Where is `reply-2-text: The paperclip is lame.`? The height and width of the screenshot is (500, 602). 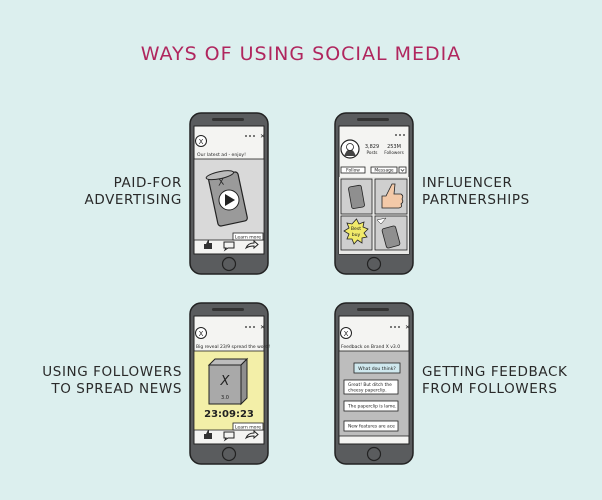
reply-2-text: The paperclip is lame. is located at coordinates (371, 407).